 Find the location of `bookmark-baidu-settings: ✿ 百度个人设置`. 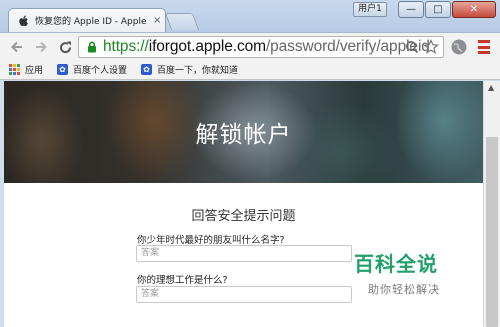

bookmark-baidu-settings: ✿ 百度个人设置 is located at coordinates (92, 69).